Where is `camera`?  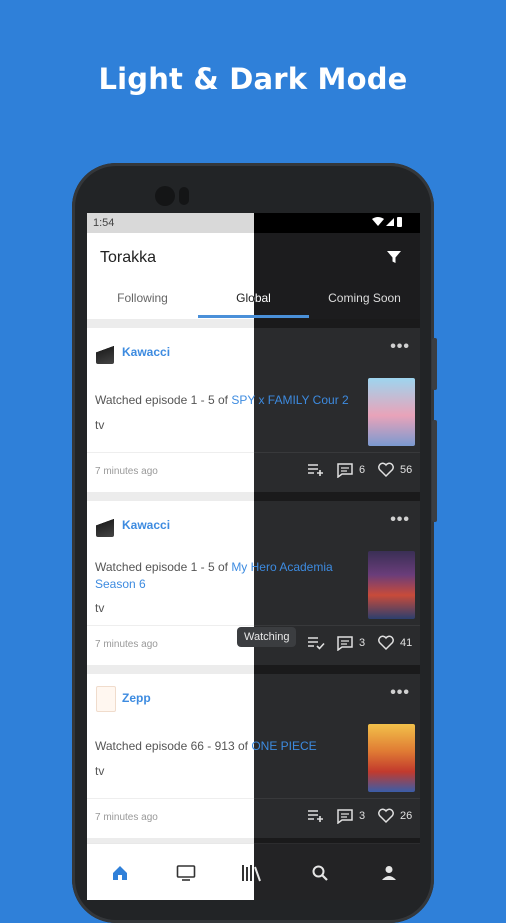 camera is located at coordinates (165, 196).